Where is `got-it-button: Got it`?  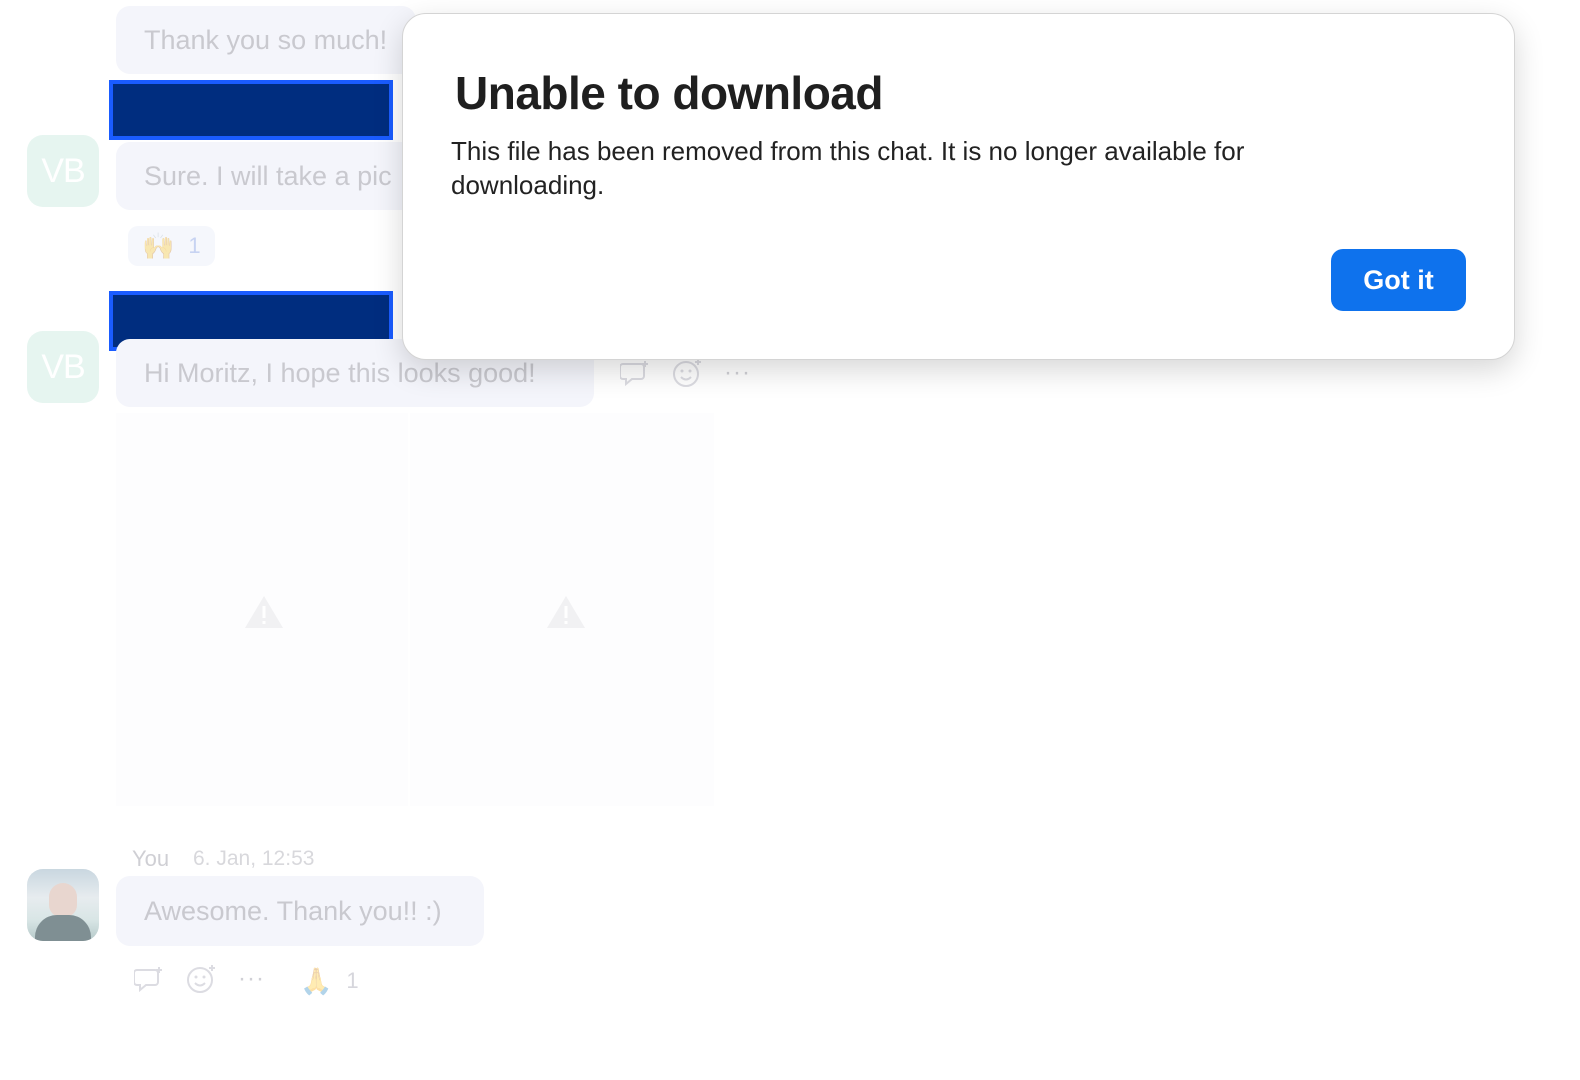
got-it-button: Got it is located at coordinates (1398, 280).